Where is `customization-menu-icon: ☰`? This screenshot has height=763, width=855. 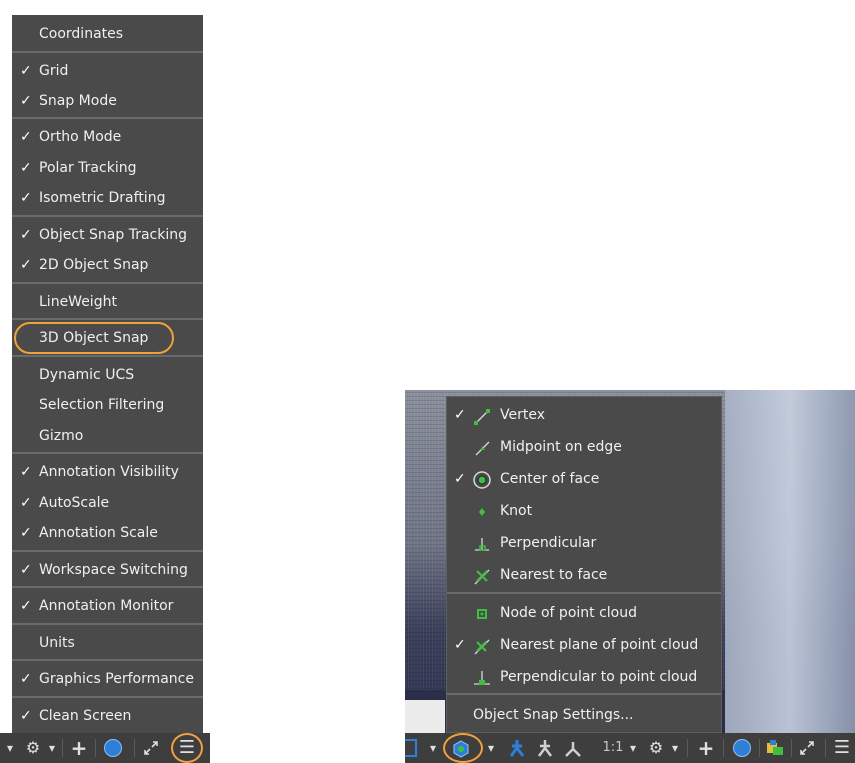 customization-menu-icon: ☰ is located at coordinates (842, 748).